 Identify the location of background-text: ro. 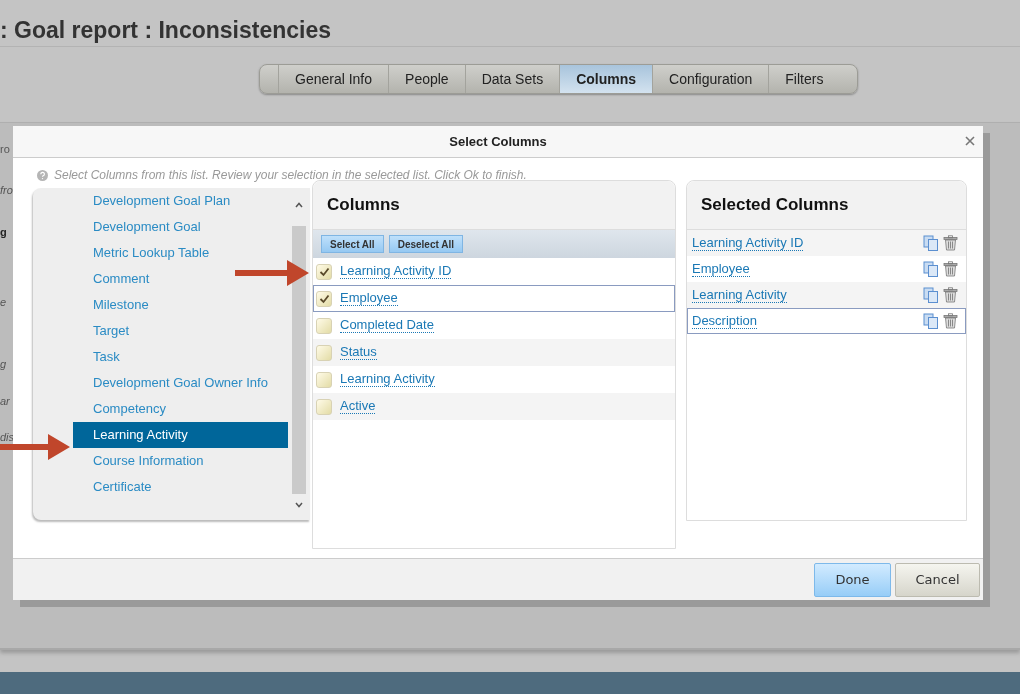
(5, 149).